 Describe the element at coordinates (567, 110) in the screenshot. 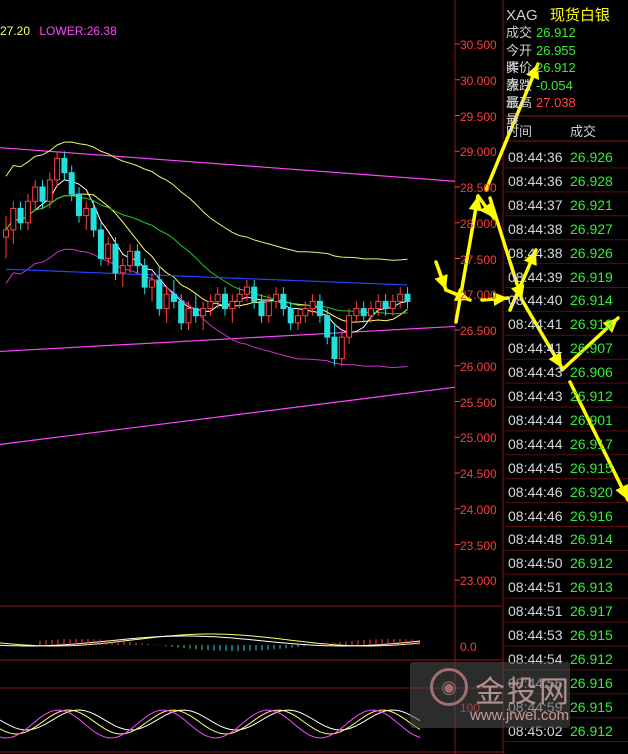

I see `quote-row: 最高 27.038最` at that location.